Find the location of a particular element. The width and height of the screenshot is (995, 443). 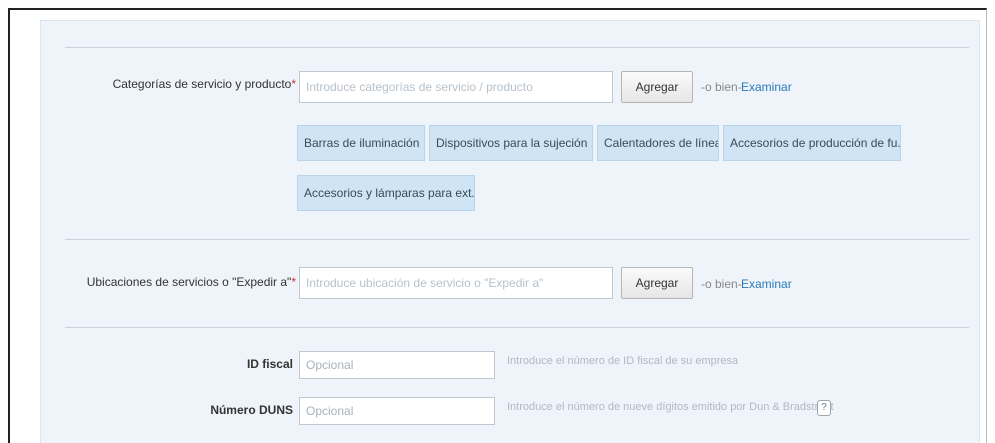

locations-label: Ubicaciones de servicios o "Expedir a"* is located at coordinates (178, 282).